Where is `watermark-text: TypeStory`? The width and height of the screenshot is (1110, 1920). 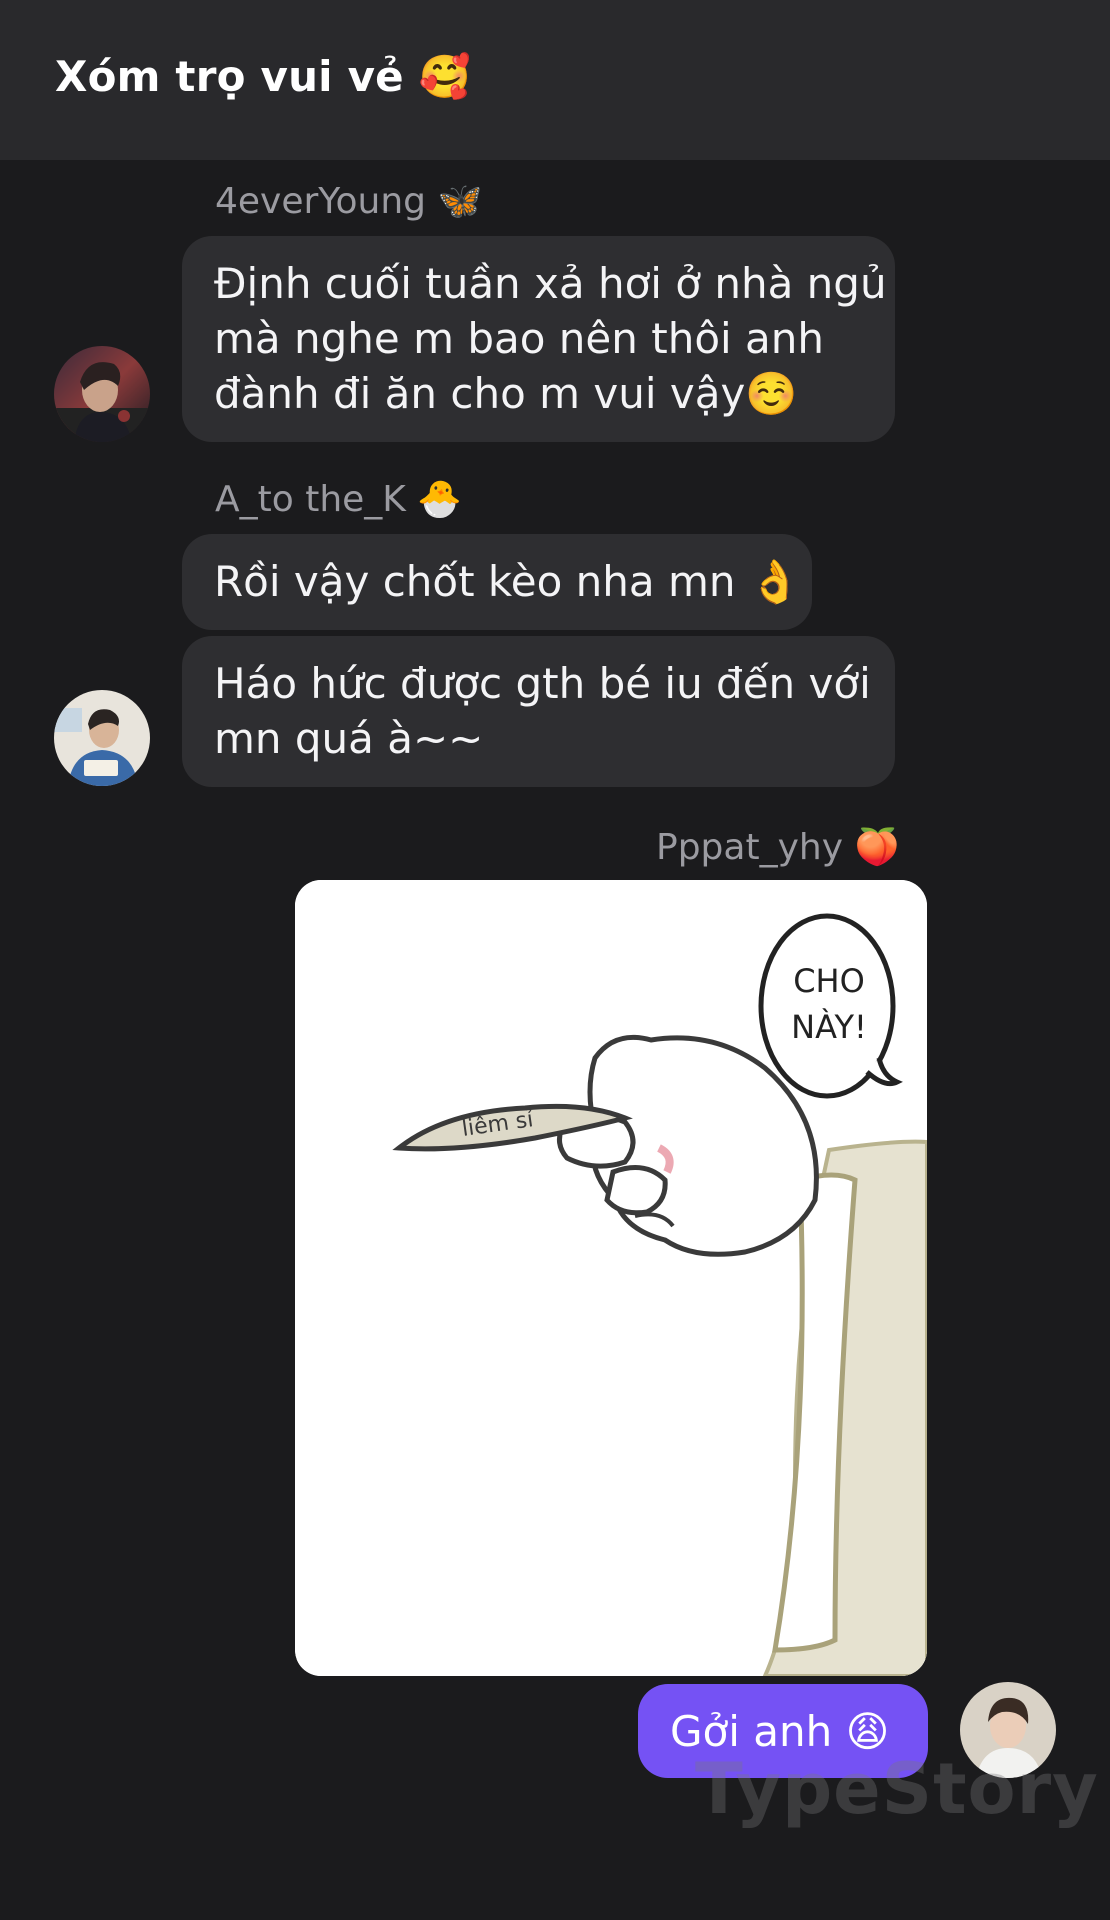
watermark-text: TypeStory is located at coordinates (897, 1789).